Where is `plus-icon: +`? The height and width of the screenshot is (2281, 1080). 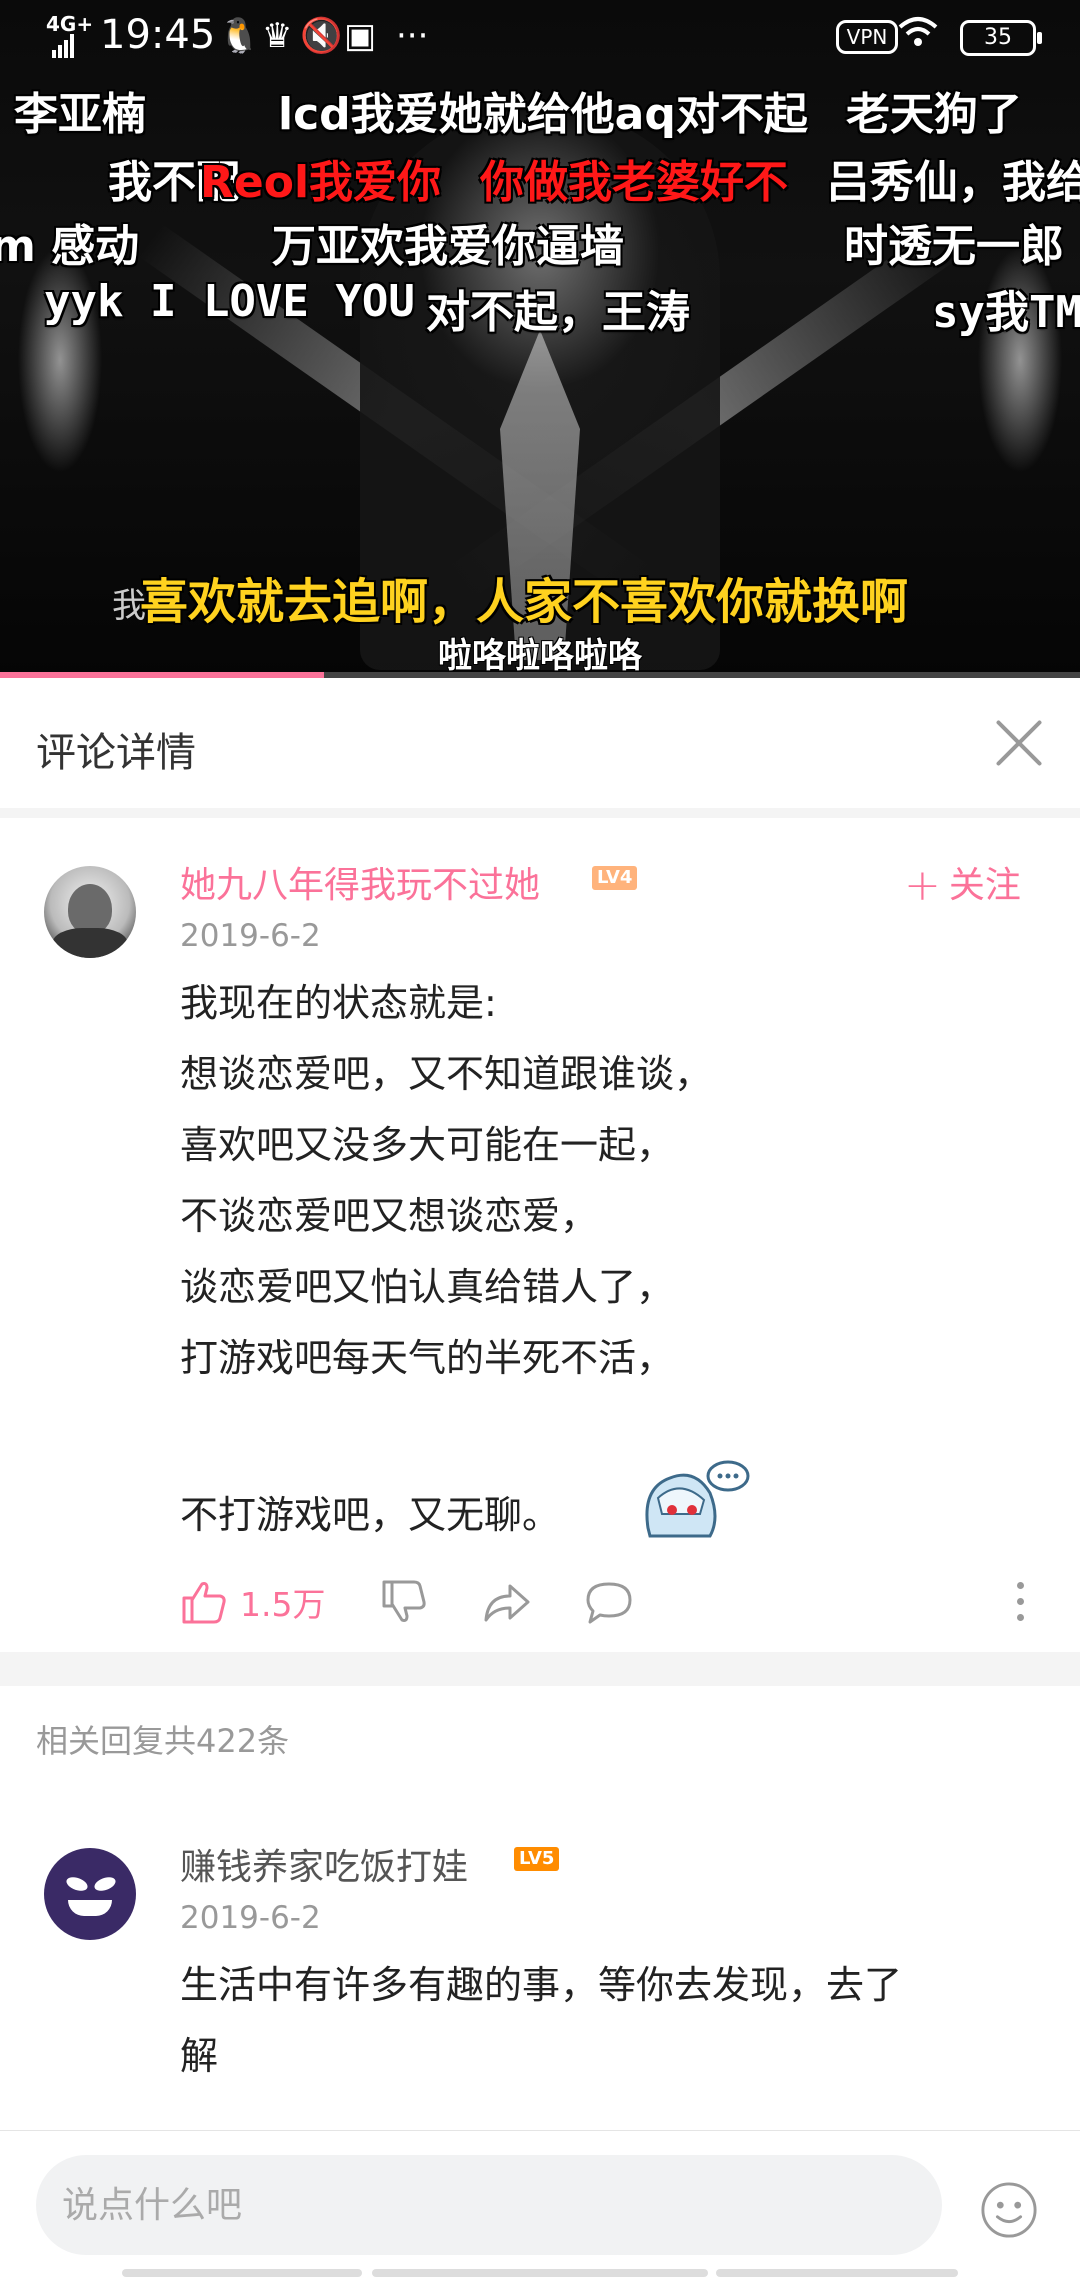 plus-icon: + is located at coordinates (922, 885).